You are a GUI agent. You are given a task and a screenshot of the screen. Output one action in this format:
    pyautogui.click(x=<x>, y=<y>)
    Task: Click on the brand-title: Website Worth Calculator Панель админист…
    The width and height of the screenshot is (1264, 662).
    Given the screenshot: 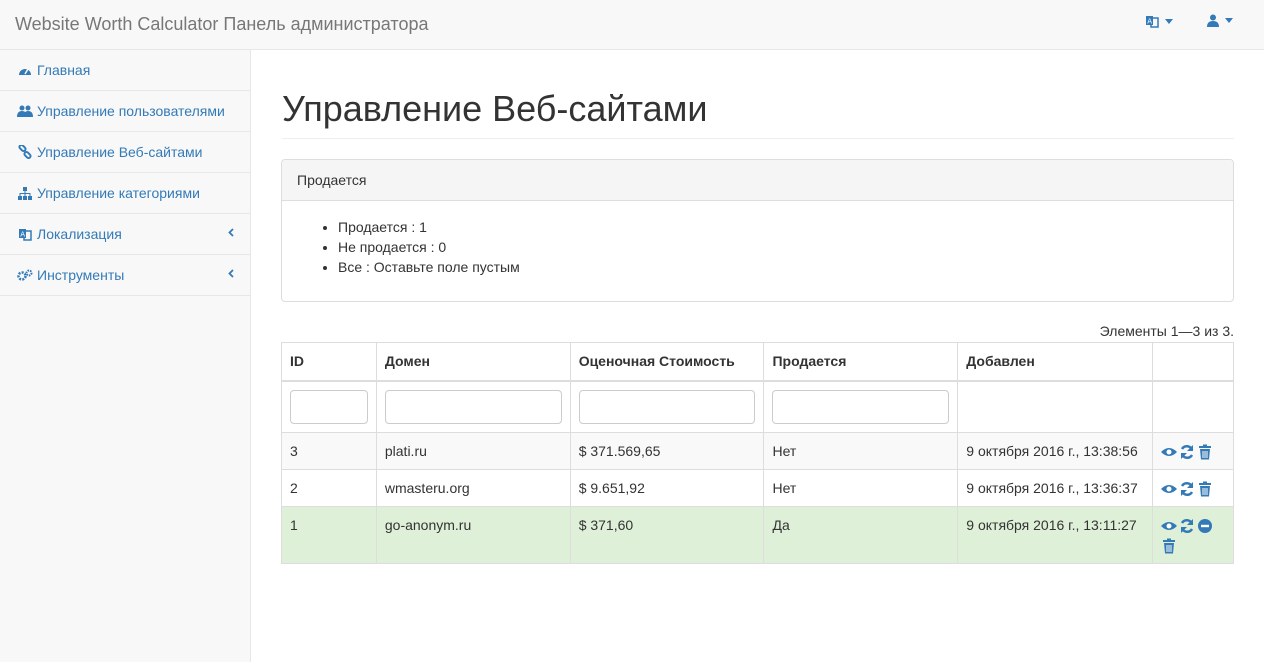 What is the action you would take?
    pyautogui.click(x=221, y=24)
    